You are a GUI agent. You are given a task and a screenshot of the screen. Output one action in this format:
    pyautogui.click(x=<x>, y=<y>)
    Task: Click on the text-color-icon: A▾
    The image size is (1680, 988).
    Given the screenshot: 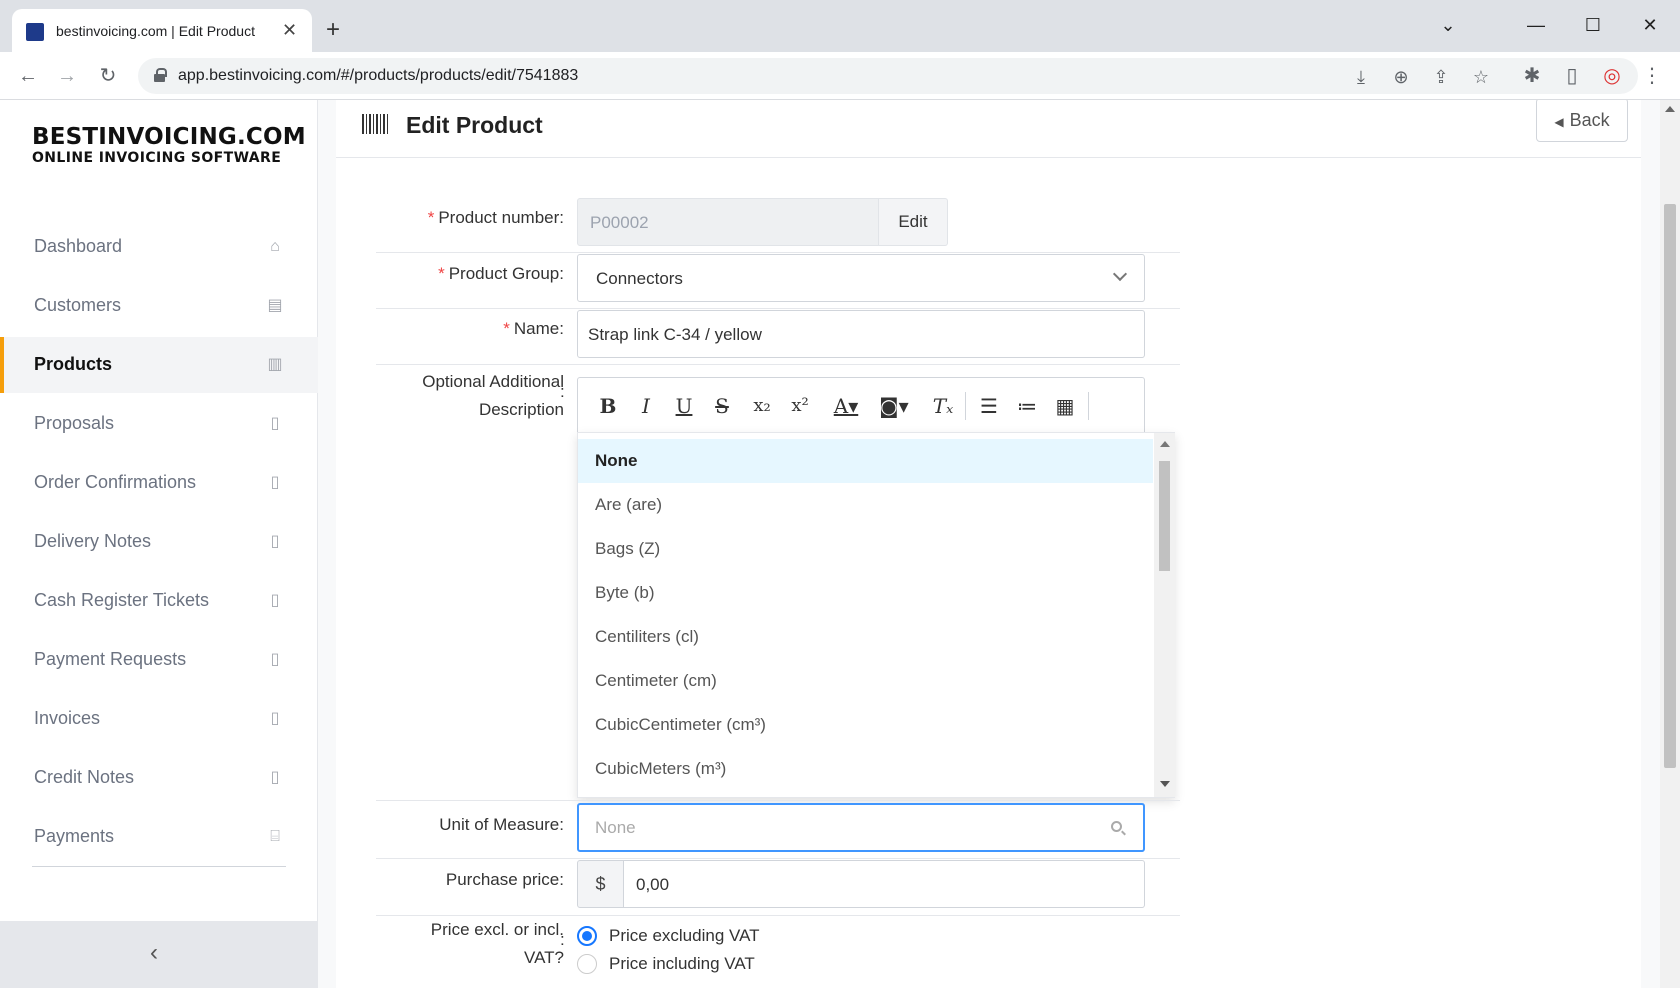 What is the action you would take?
    pyautogui.click(x=846, y=406)
    